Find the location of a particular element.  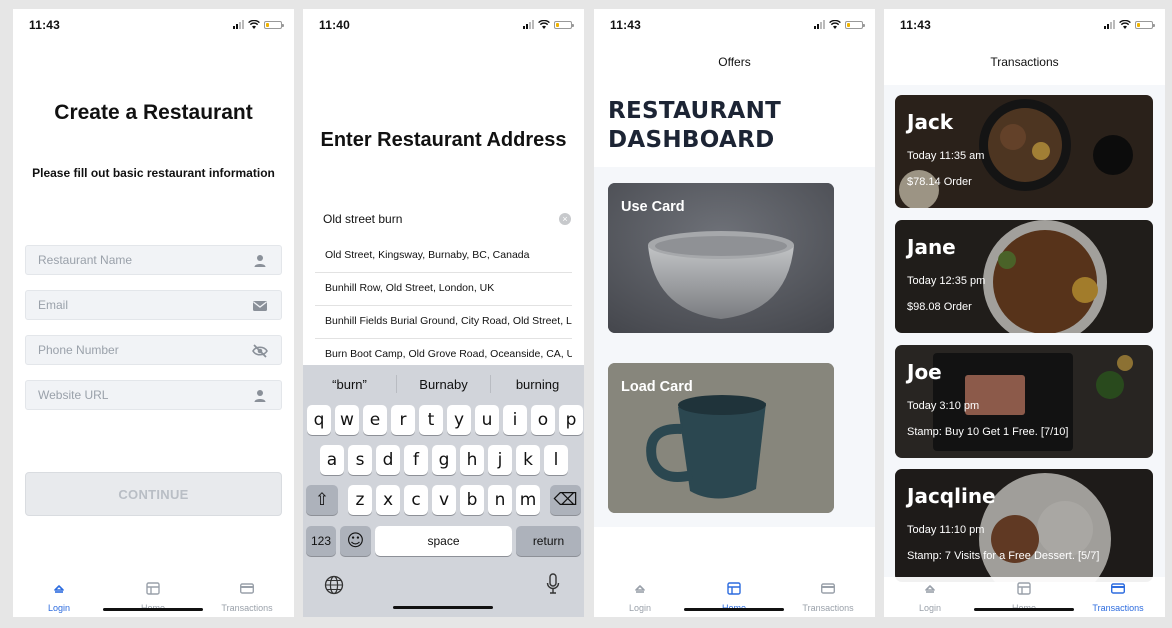

envelope-icon is located at coordinates (260, 306).